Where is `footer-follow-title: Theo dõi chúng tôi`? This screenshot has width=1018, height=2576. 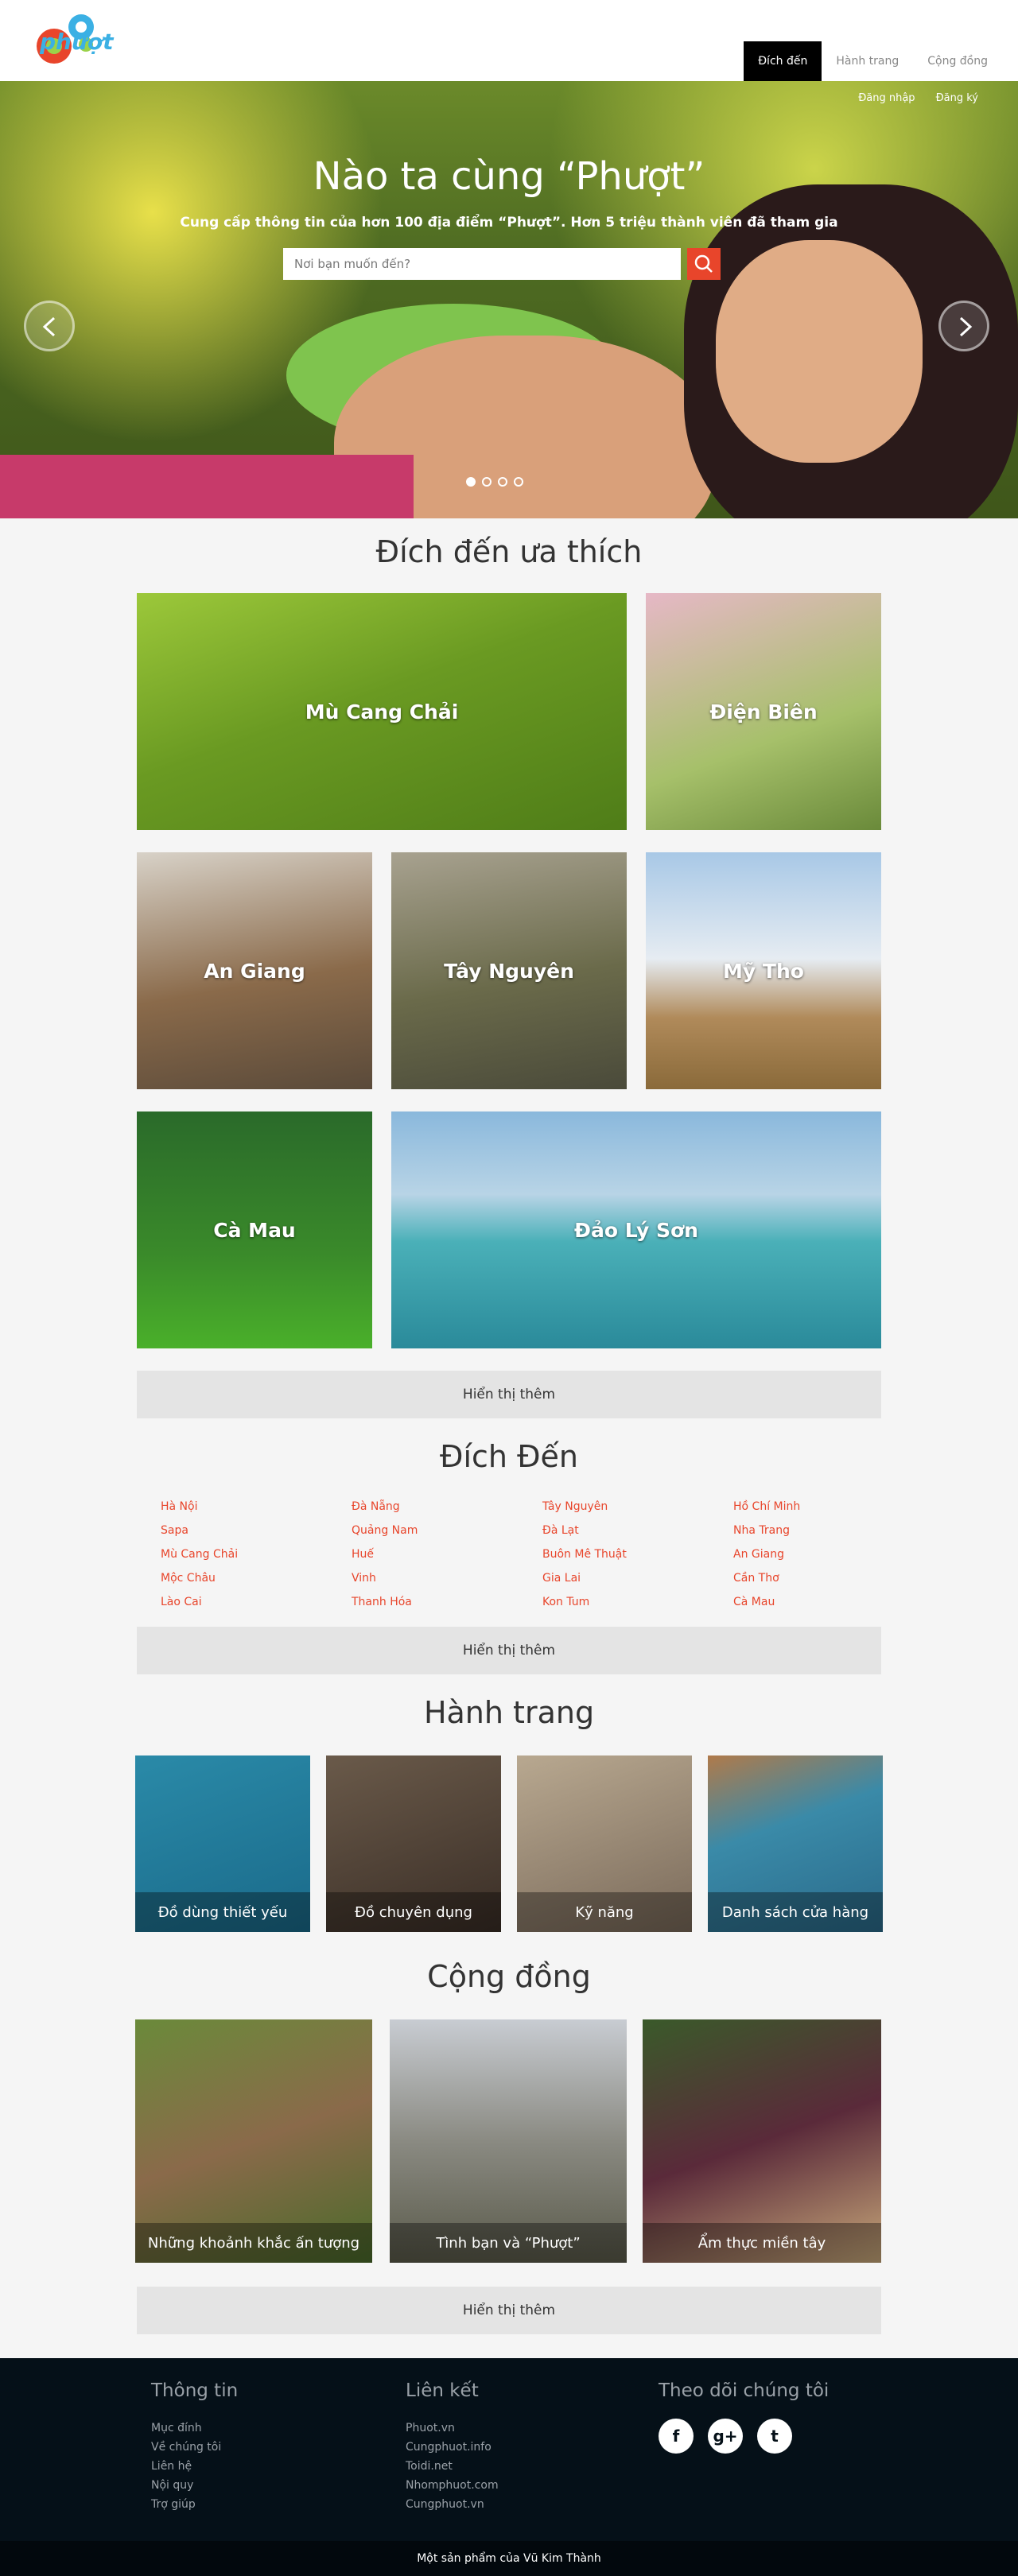 footer-follow-title: Theo dõi chúng tôi is located at coordinates (744, 2391).